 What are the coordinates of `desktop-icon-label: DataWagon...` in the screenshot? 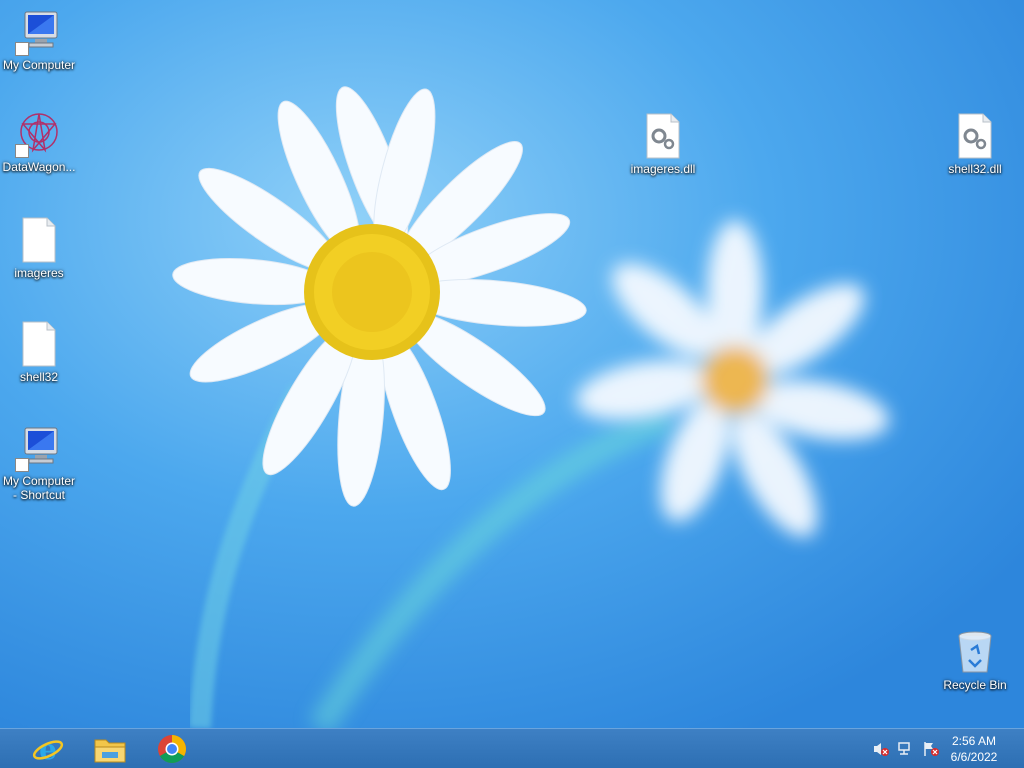 It's located at (39, 167).